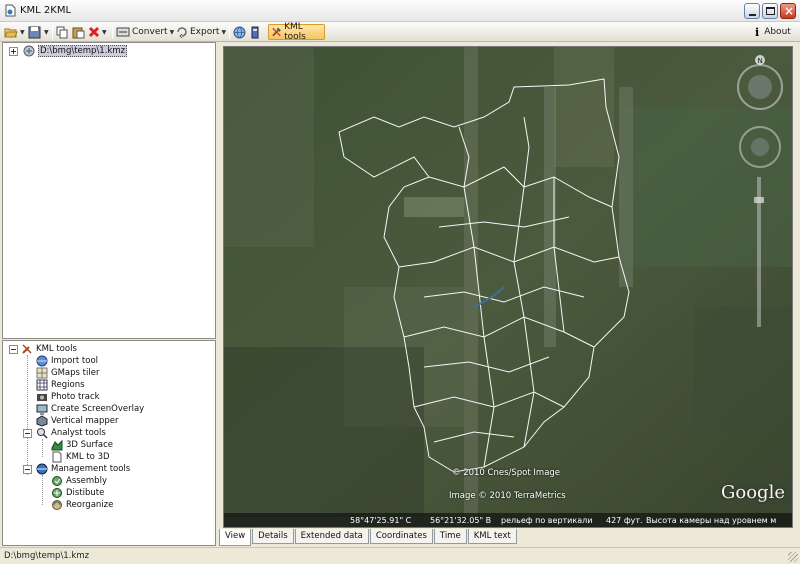 The image size is (800, 564). I want to click on tree-item-label: Create ScreenOverlay, so click(98, 409).